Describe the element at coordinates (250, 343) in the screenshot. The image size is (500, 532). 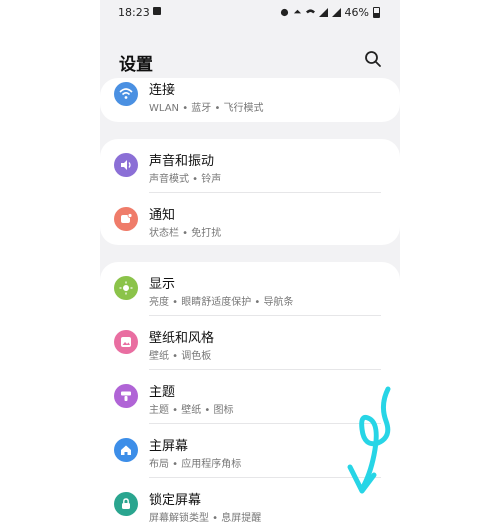
I see `settings-row-wallpaper: 壁纸和风格 壁纸 • 调色板` at that location.